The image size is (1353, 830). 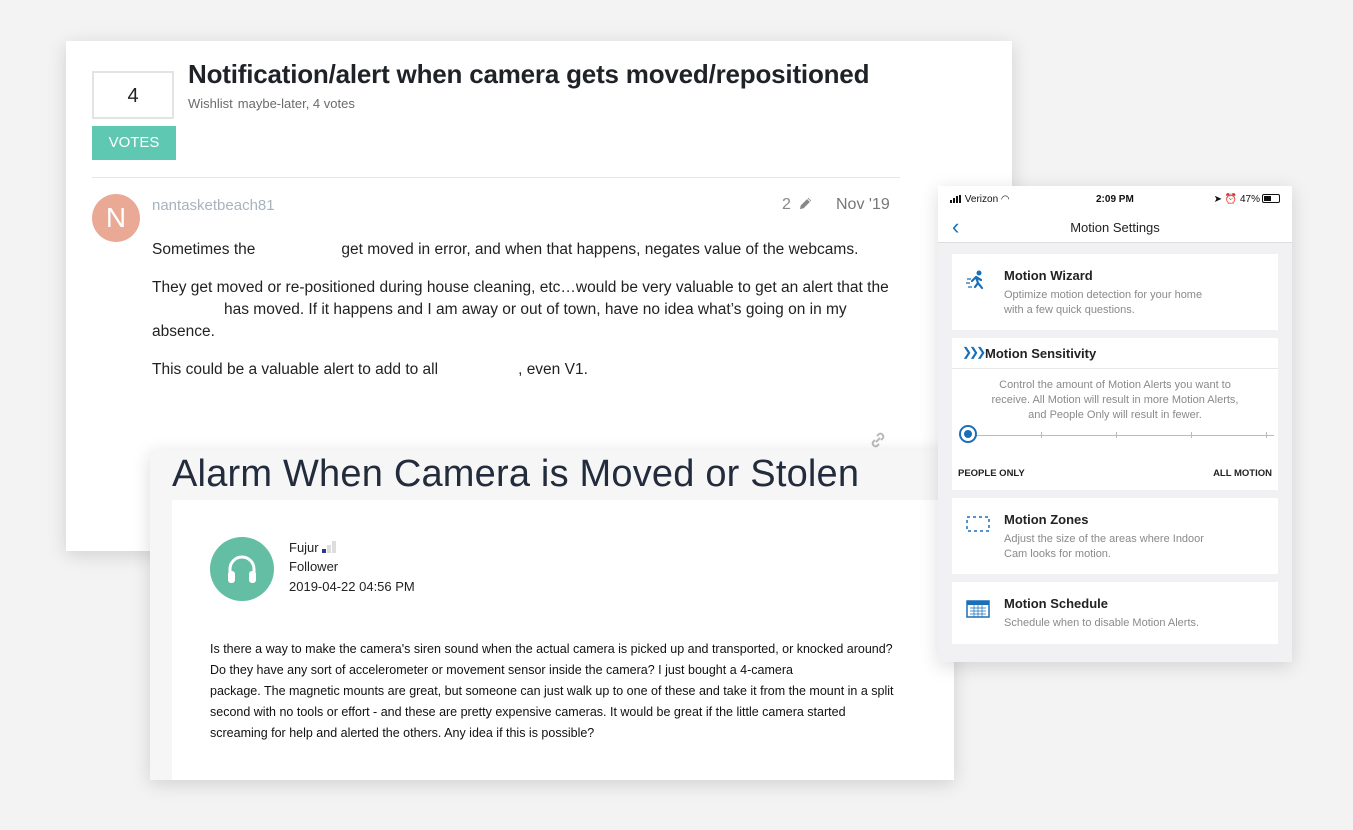 What do you see at coordinates (1046, 519) in the screenshot?
I see `motion-zones-title: Motion Zones` at bounding box center [1046, 519].